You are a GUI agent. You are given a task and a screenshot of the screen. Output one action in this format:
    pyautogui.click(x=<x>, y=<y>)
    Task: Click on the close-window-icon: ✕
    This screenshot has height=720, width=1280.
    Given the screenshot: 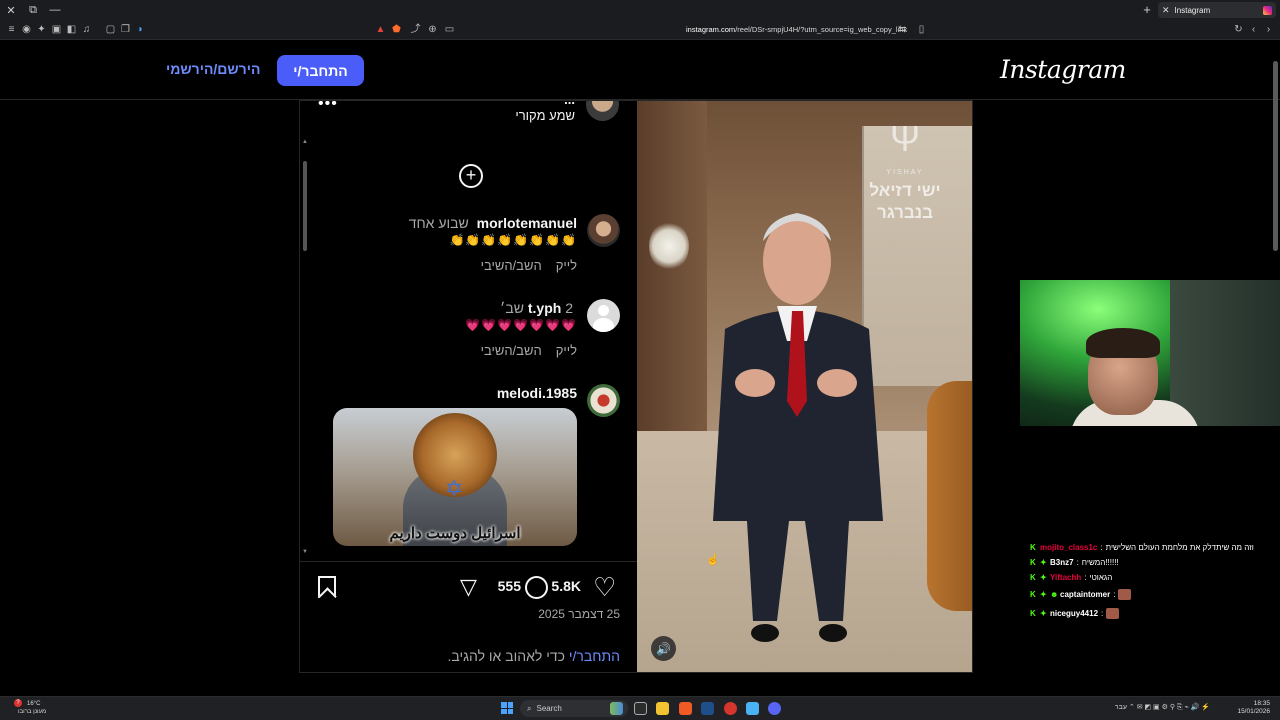 What is the action you would take?
    pyautogui.click(x=11, y=10)
    